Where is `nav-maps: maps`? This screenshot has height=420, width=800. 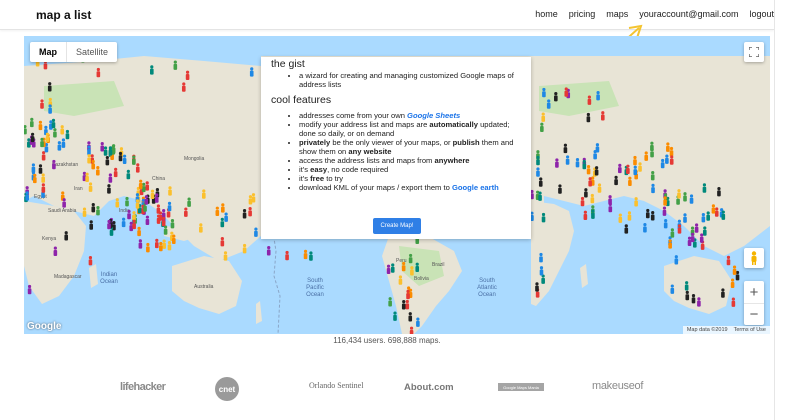
nav-maps: maps is located at coordinates (617, 14).